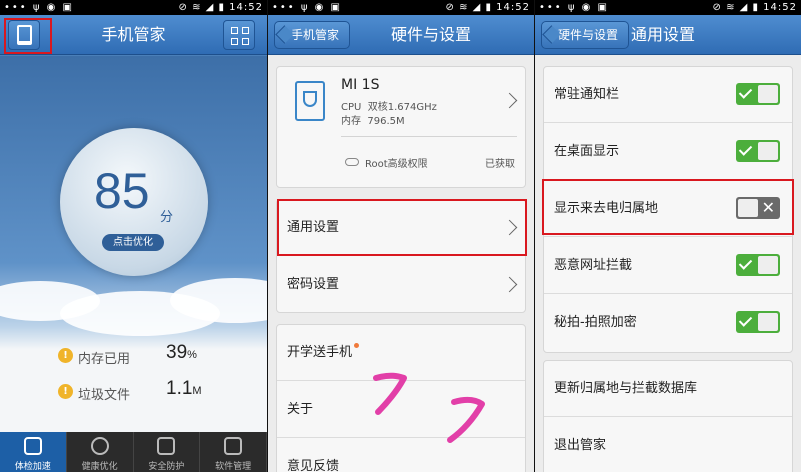 The image size is (801, 472). I want to click on title-bar: 硬件与设置 通用设置, so click(668, 35).